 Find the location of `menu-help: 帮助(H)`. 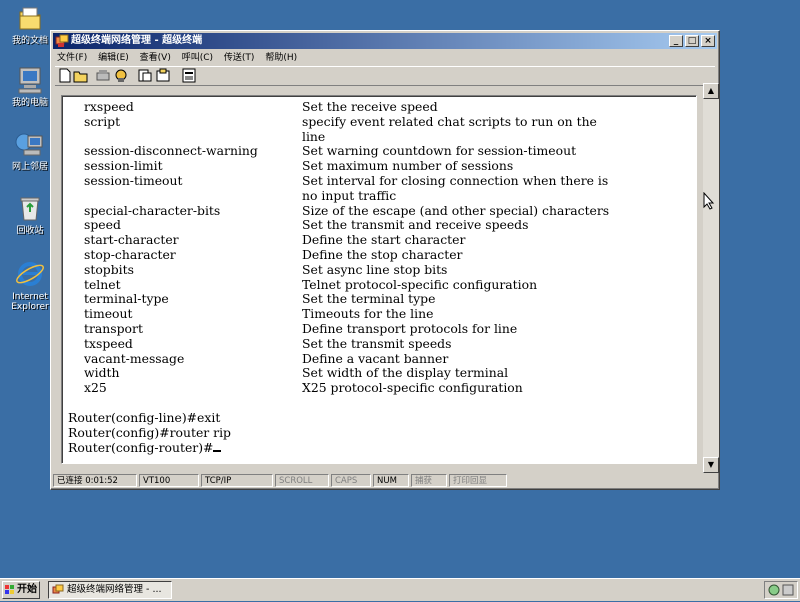

menu-help: 帮助(H) is located at coordinates (281, 58).